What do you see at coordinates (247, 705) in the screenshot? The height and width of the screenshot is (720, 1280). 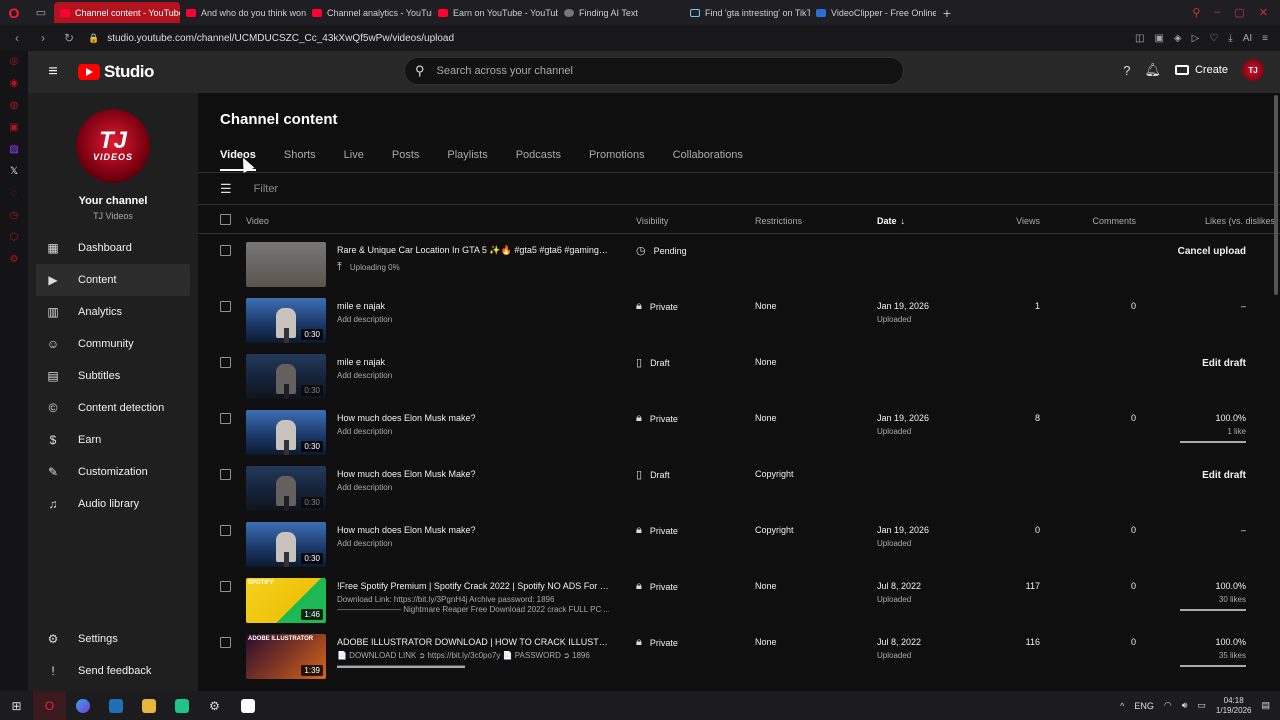 I see `taskbar-capcut-icon` at bounding box center [247, 705].